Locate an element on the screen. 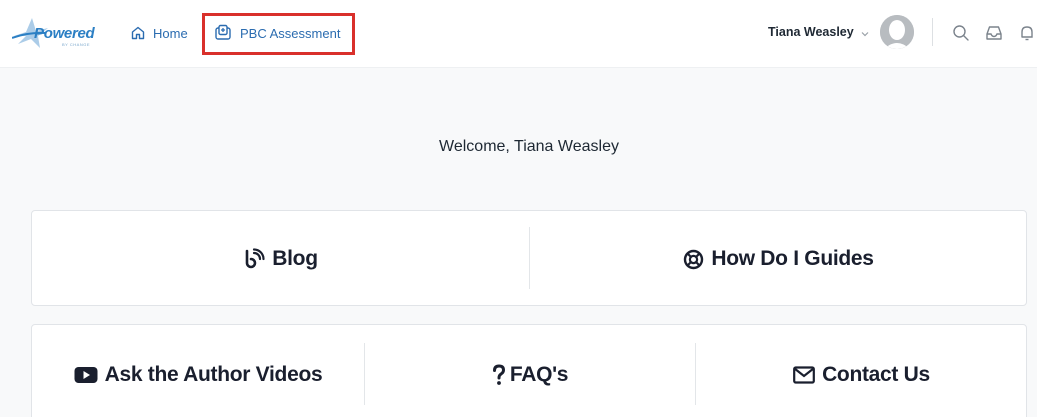 This screenshot has width=1037, height=417. blog-icon is located at coordinates (254, 259).